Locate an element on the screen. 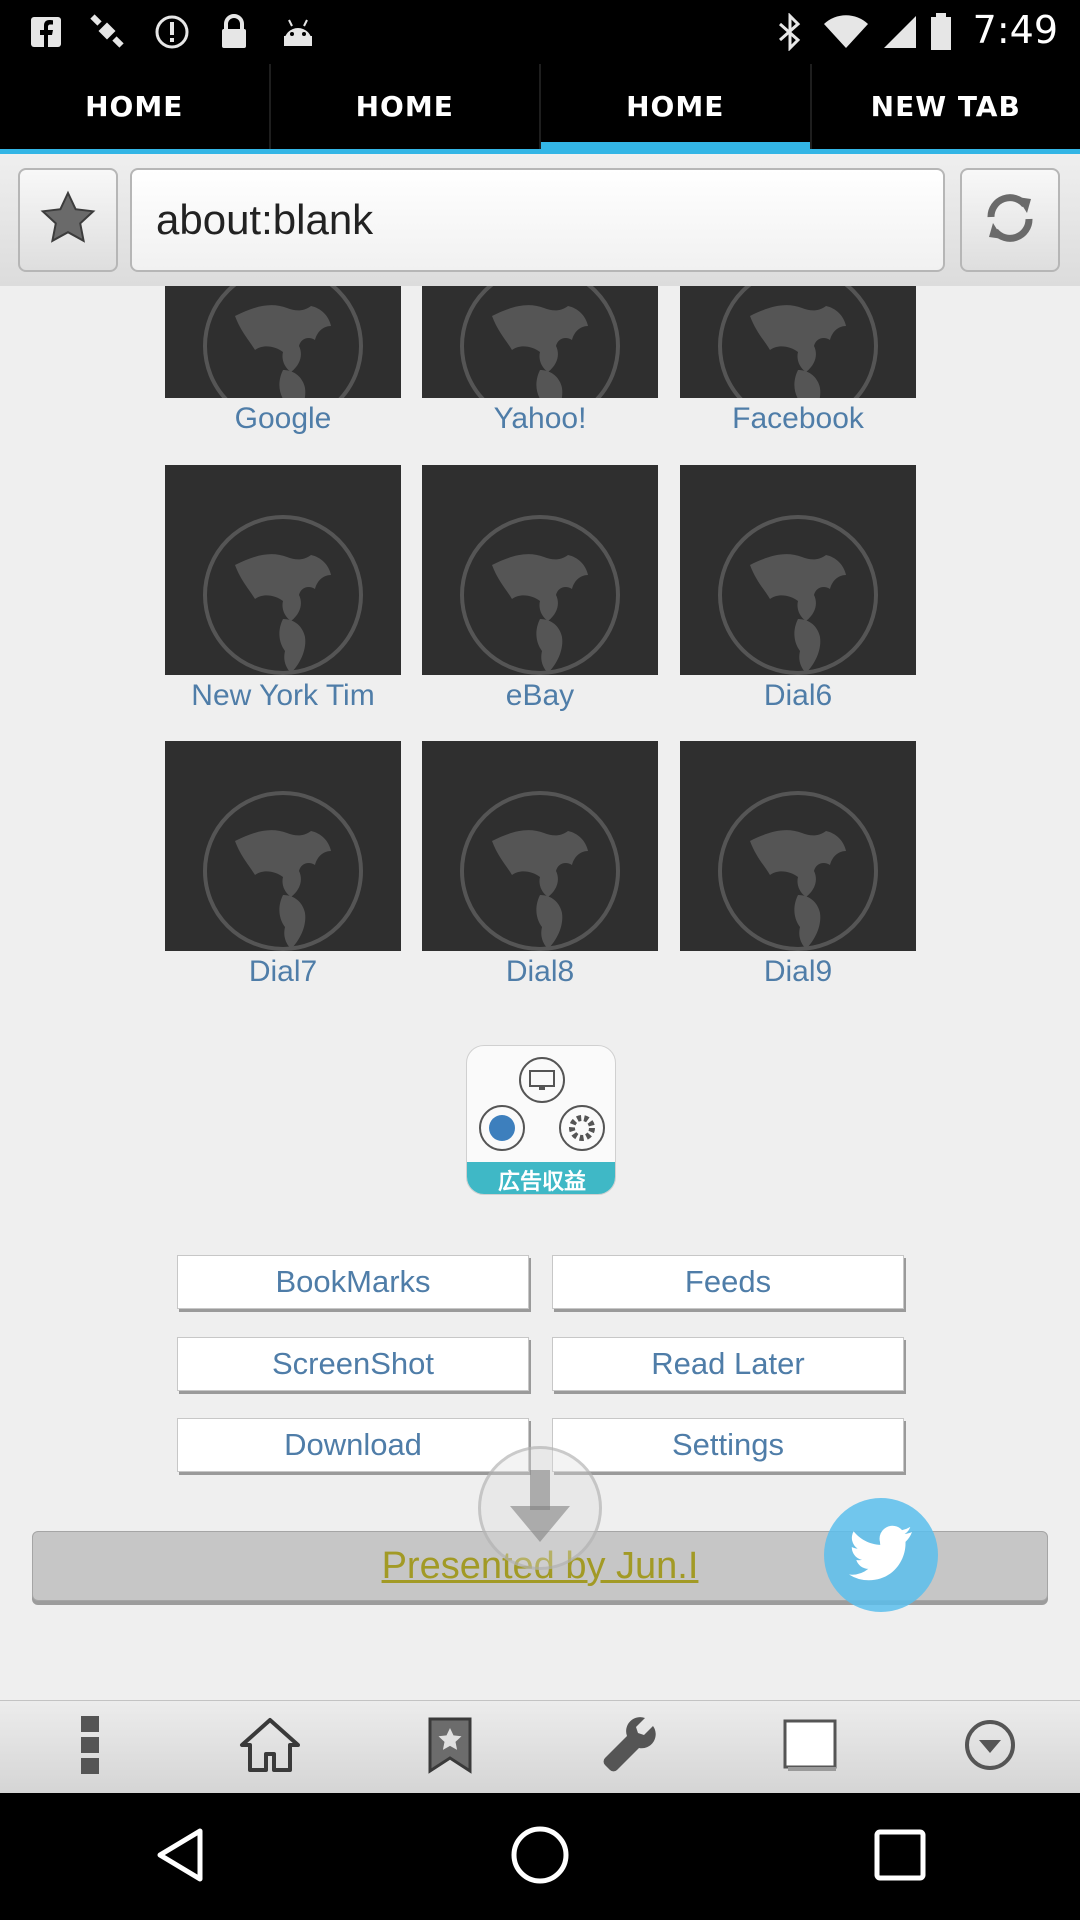 This screenshot has width=1080, height=1920. dial-label: Yahoo! is located at coordinates (540, 418).